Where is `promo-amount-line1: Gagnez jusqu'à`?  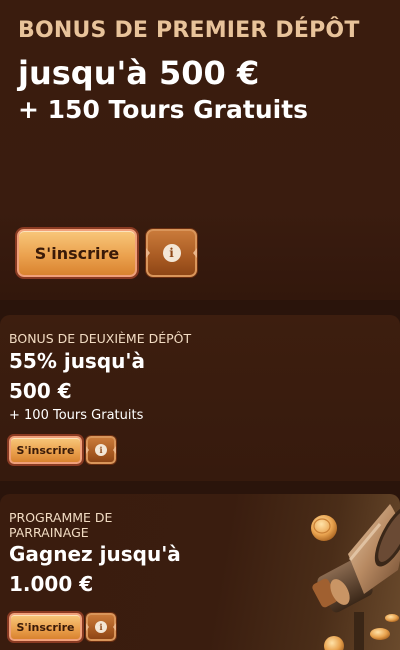
promo-amount-line1: Gagnez jusqu'à is located at coordinates (95, 554).